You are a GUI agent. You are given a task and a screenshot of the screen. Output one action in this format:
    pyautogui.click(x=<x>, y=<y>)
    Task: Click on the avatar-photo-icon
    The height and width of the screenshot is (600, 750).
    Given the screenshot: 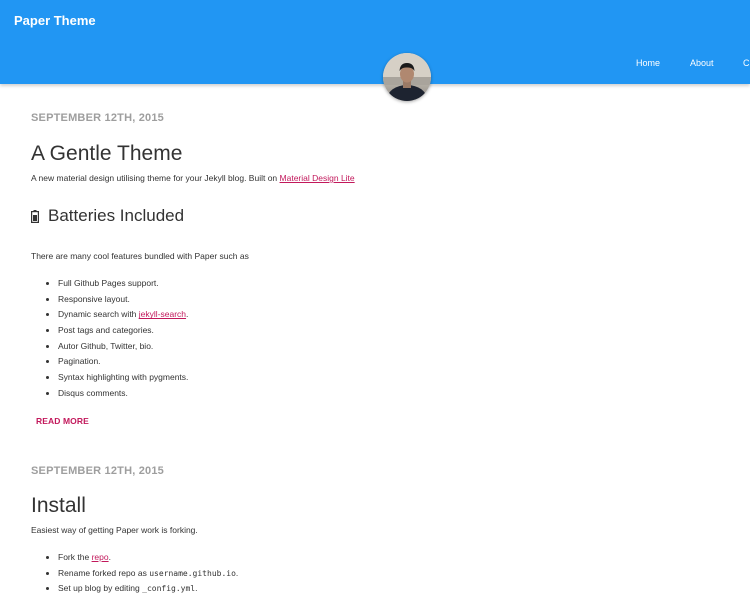 What is the action you would take?
    pyautogui.click(x=407, y=77)
    